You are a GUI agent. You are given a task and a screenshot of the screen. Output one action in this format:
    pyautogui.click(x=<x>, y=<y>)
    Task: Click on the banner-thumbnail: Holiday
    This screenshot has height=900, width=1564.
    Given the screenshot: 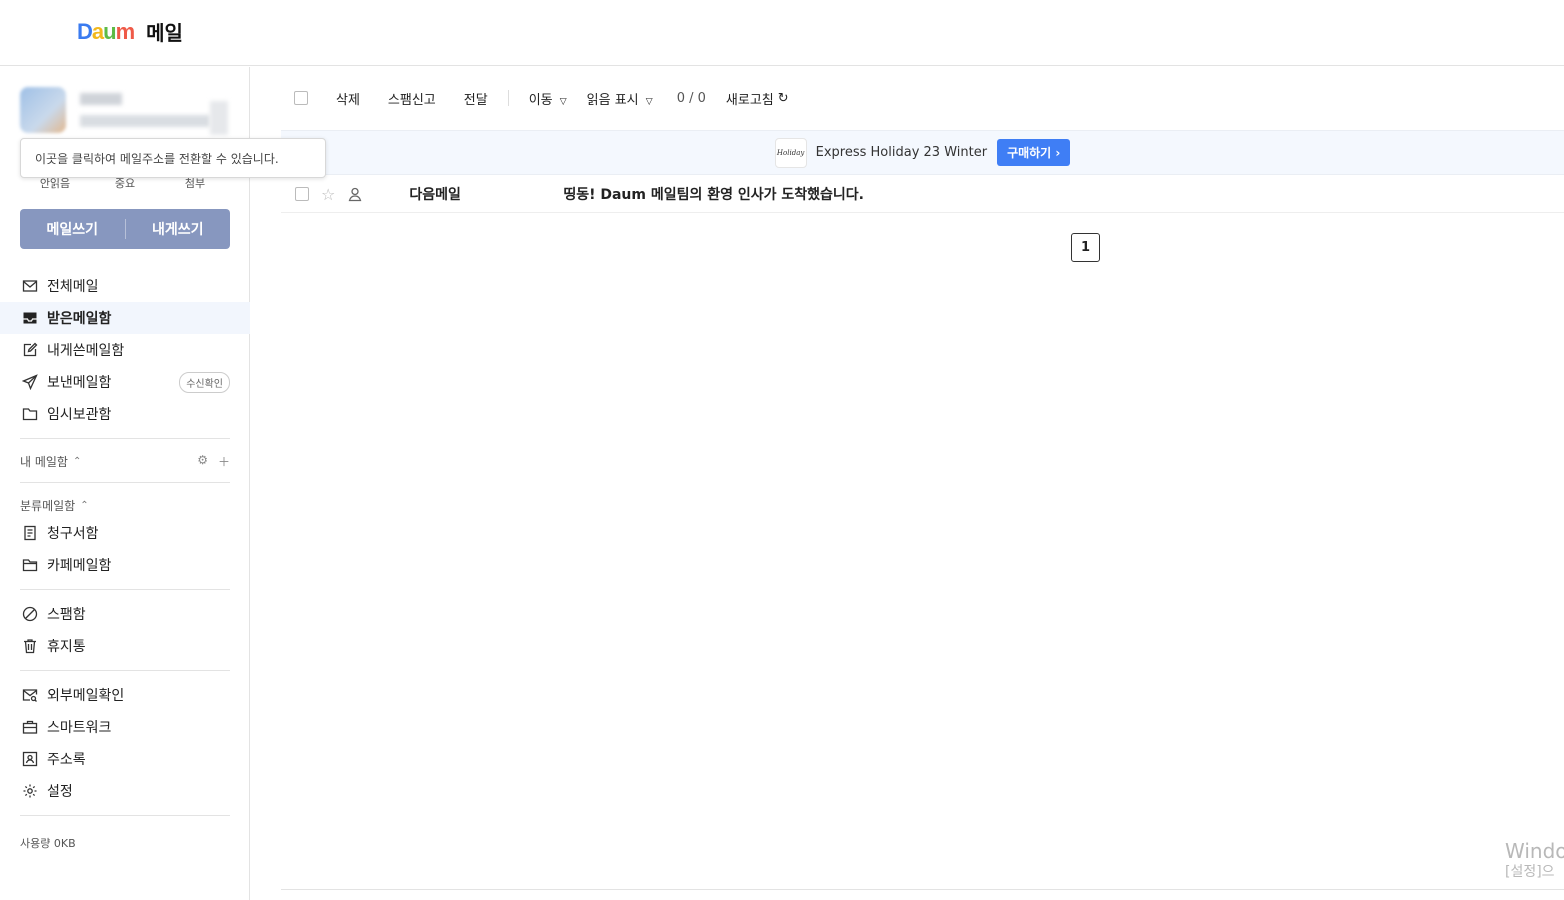 What is the action you would take?
    pyautogui.click(x=790, y=152)
    